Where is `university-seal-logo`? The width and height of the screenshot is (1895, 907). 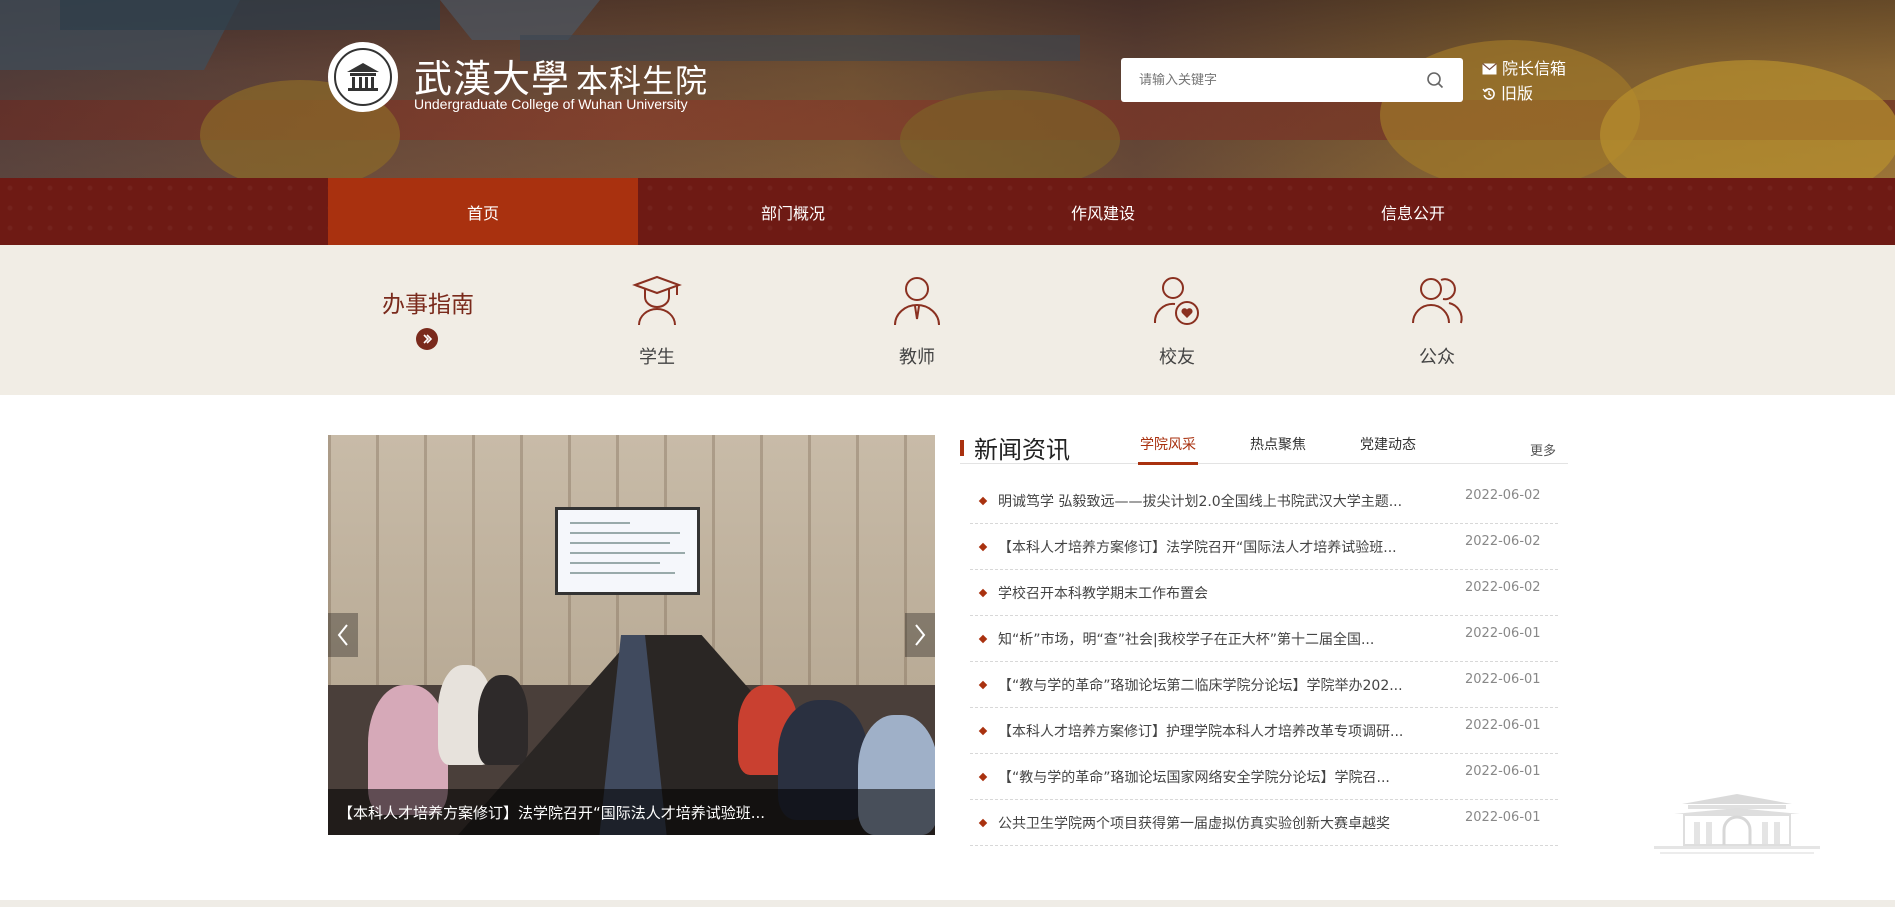 university-seal-logo is located at coordinates (363, 77).